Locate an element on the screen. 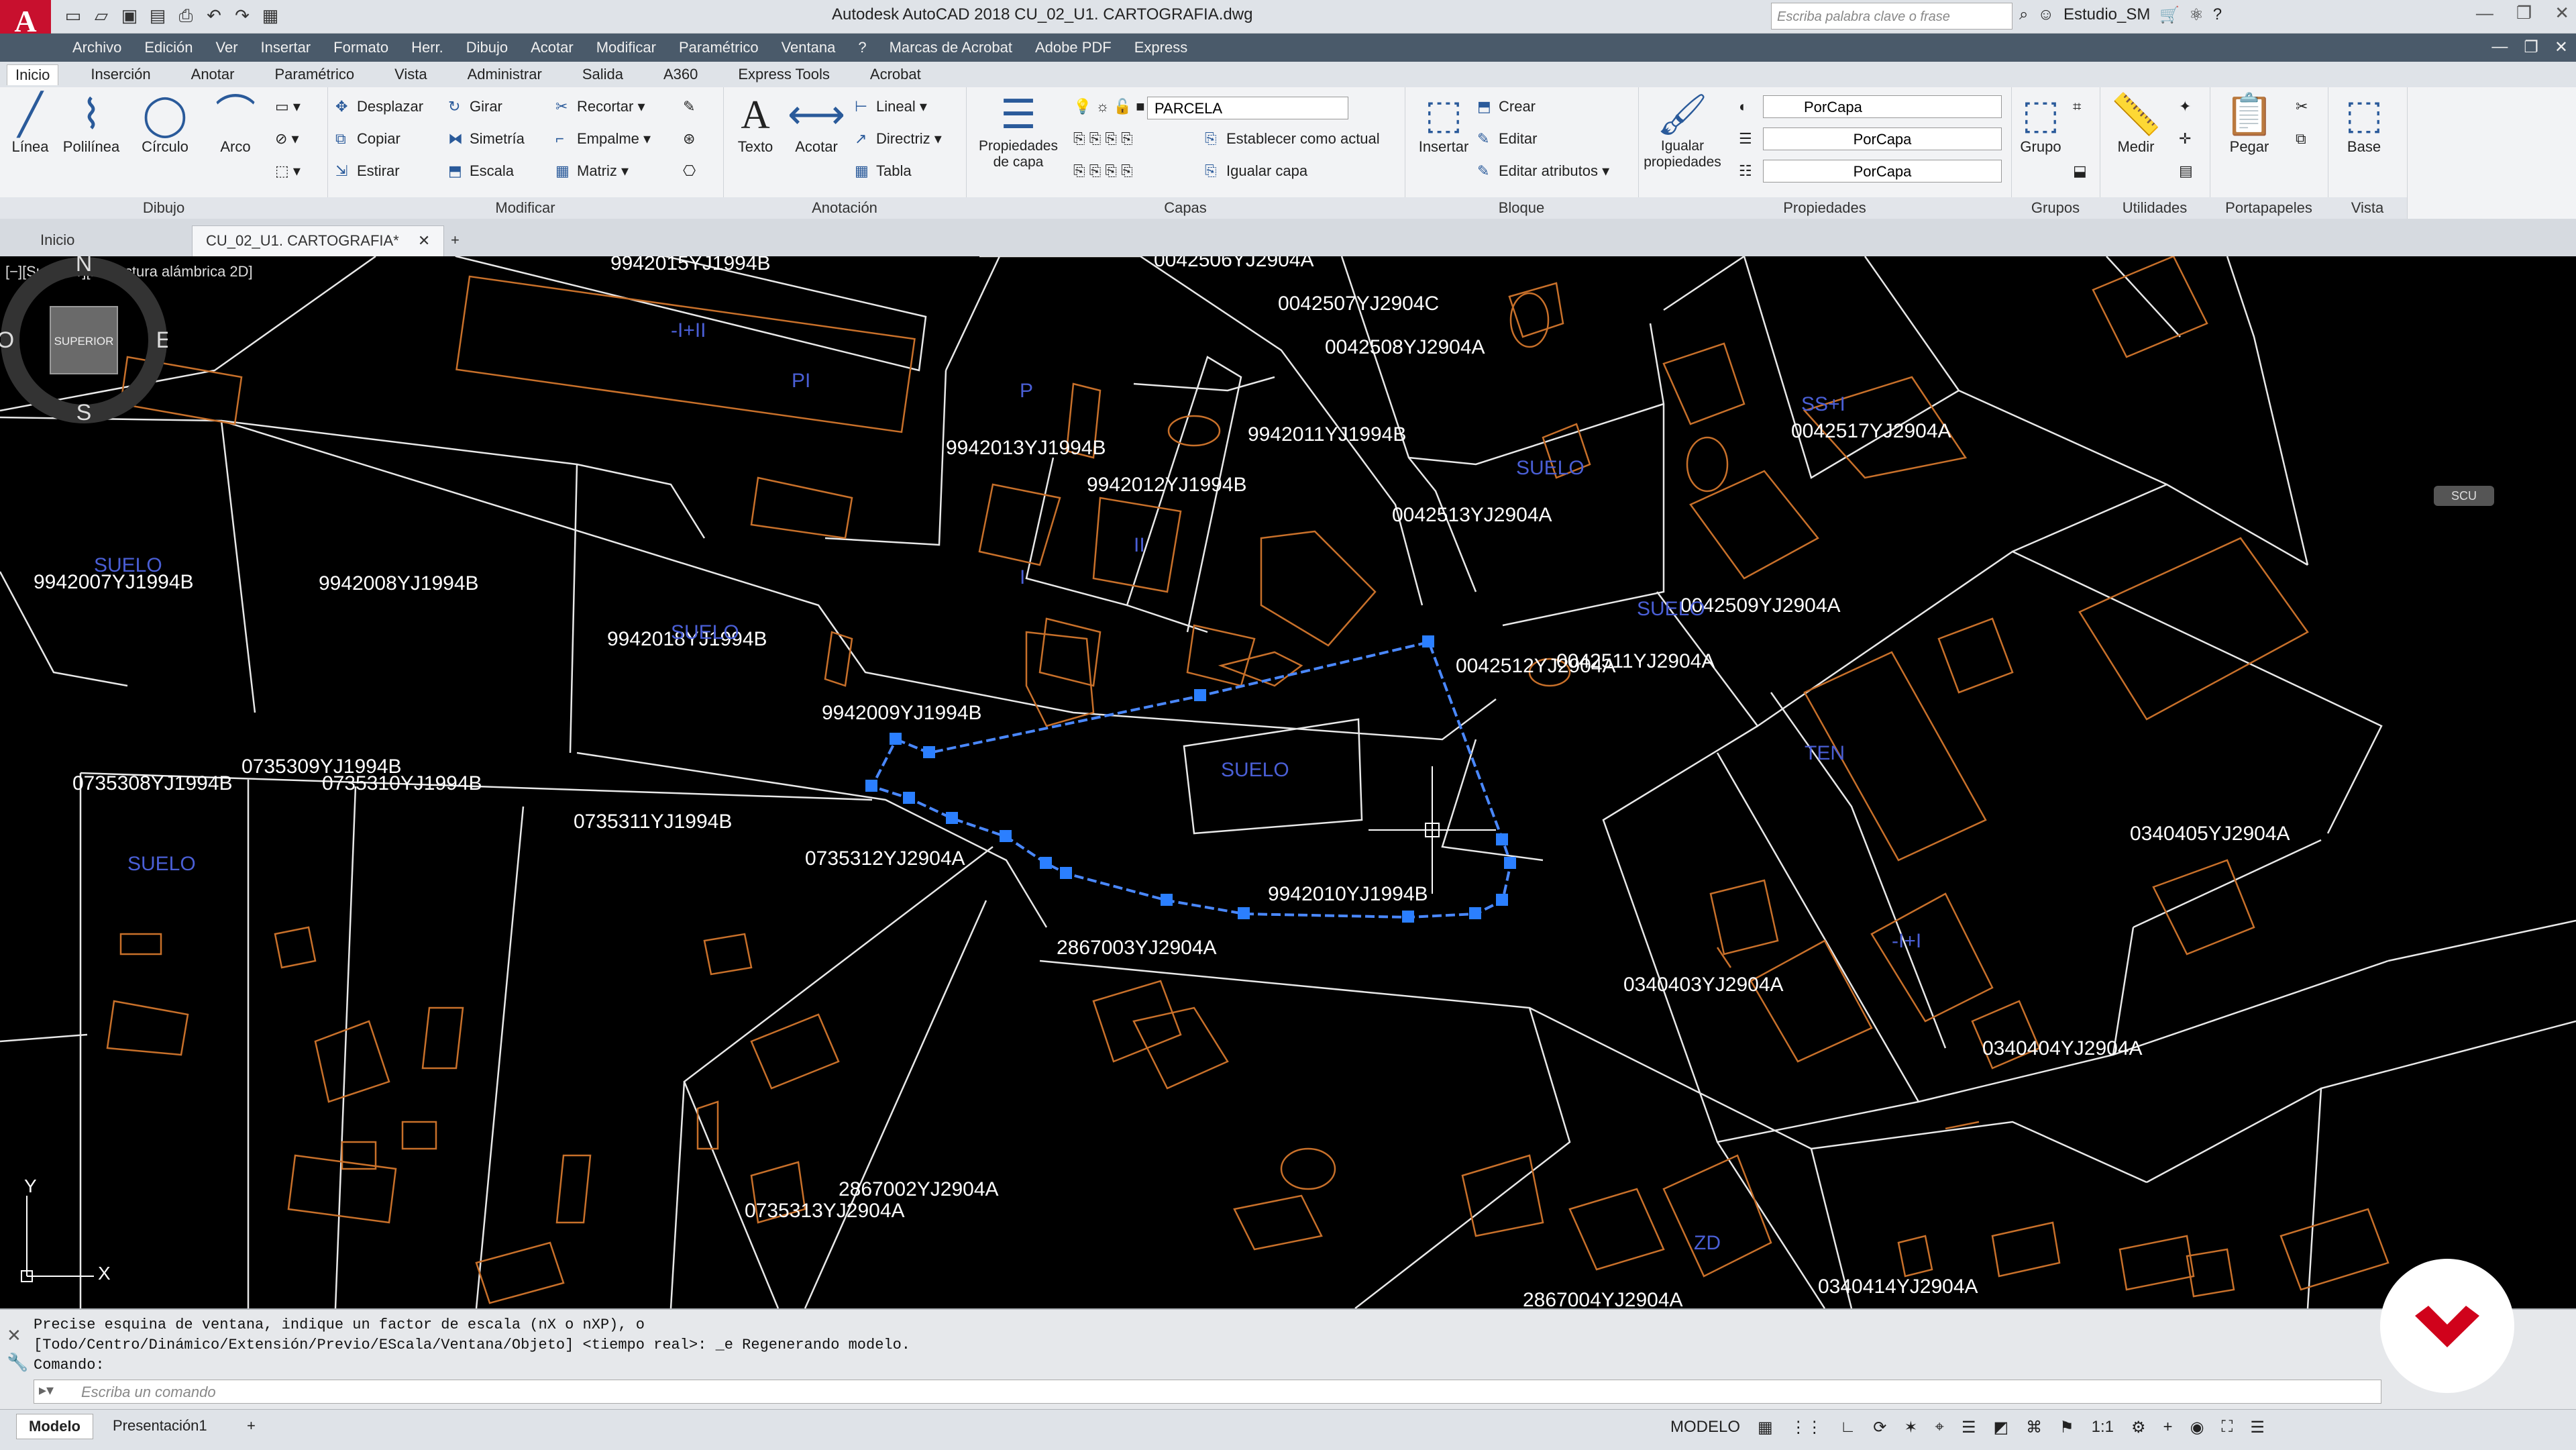 Image resolution: width=2576 pixels, height=1450 pixels. compass-west: O is located at coordinates (7, 340).